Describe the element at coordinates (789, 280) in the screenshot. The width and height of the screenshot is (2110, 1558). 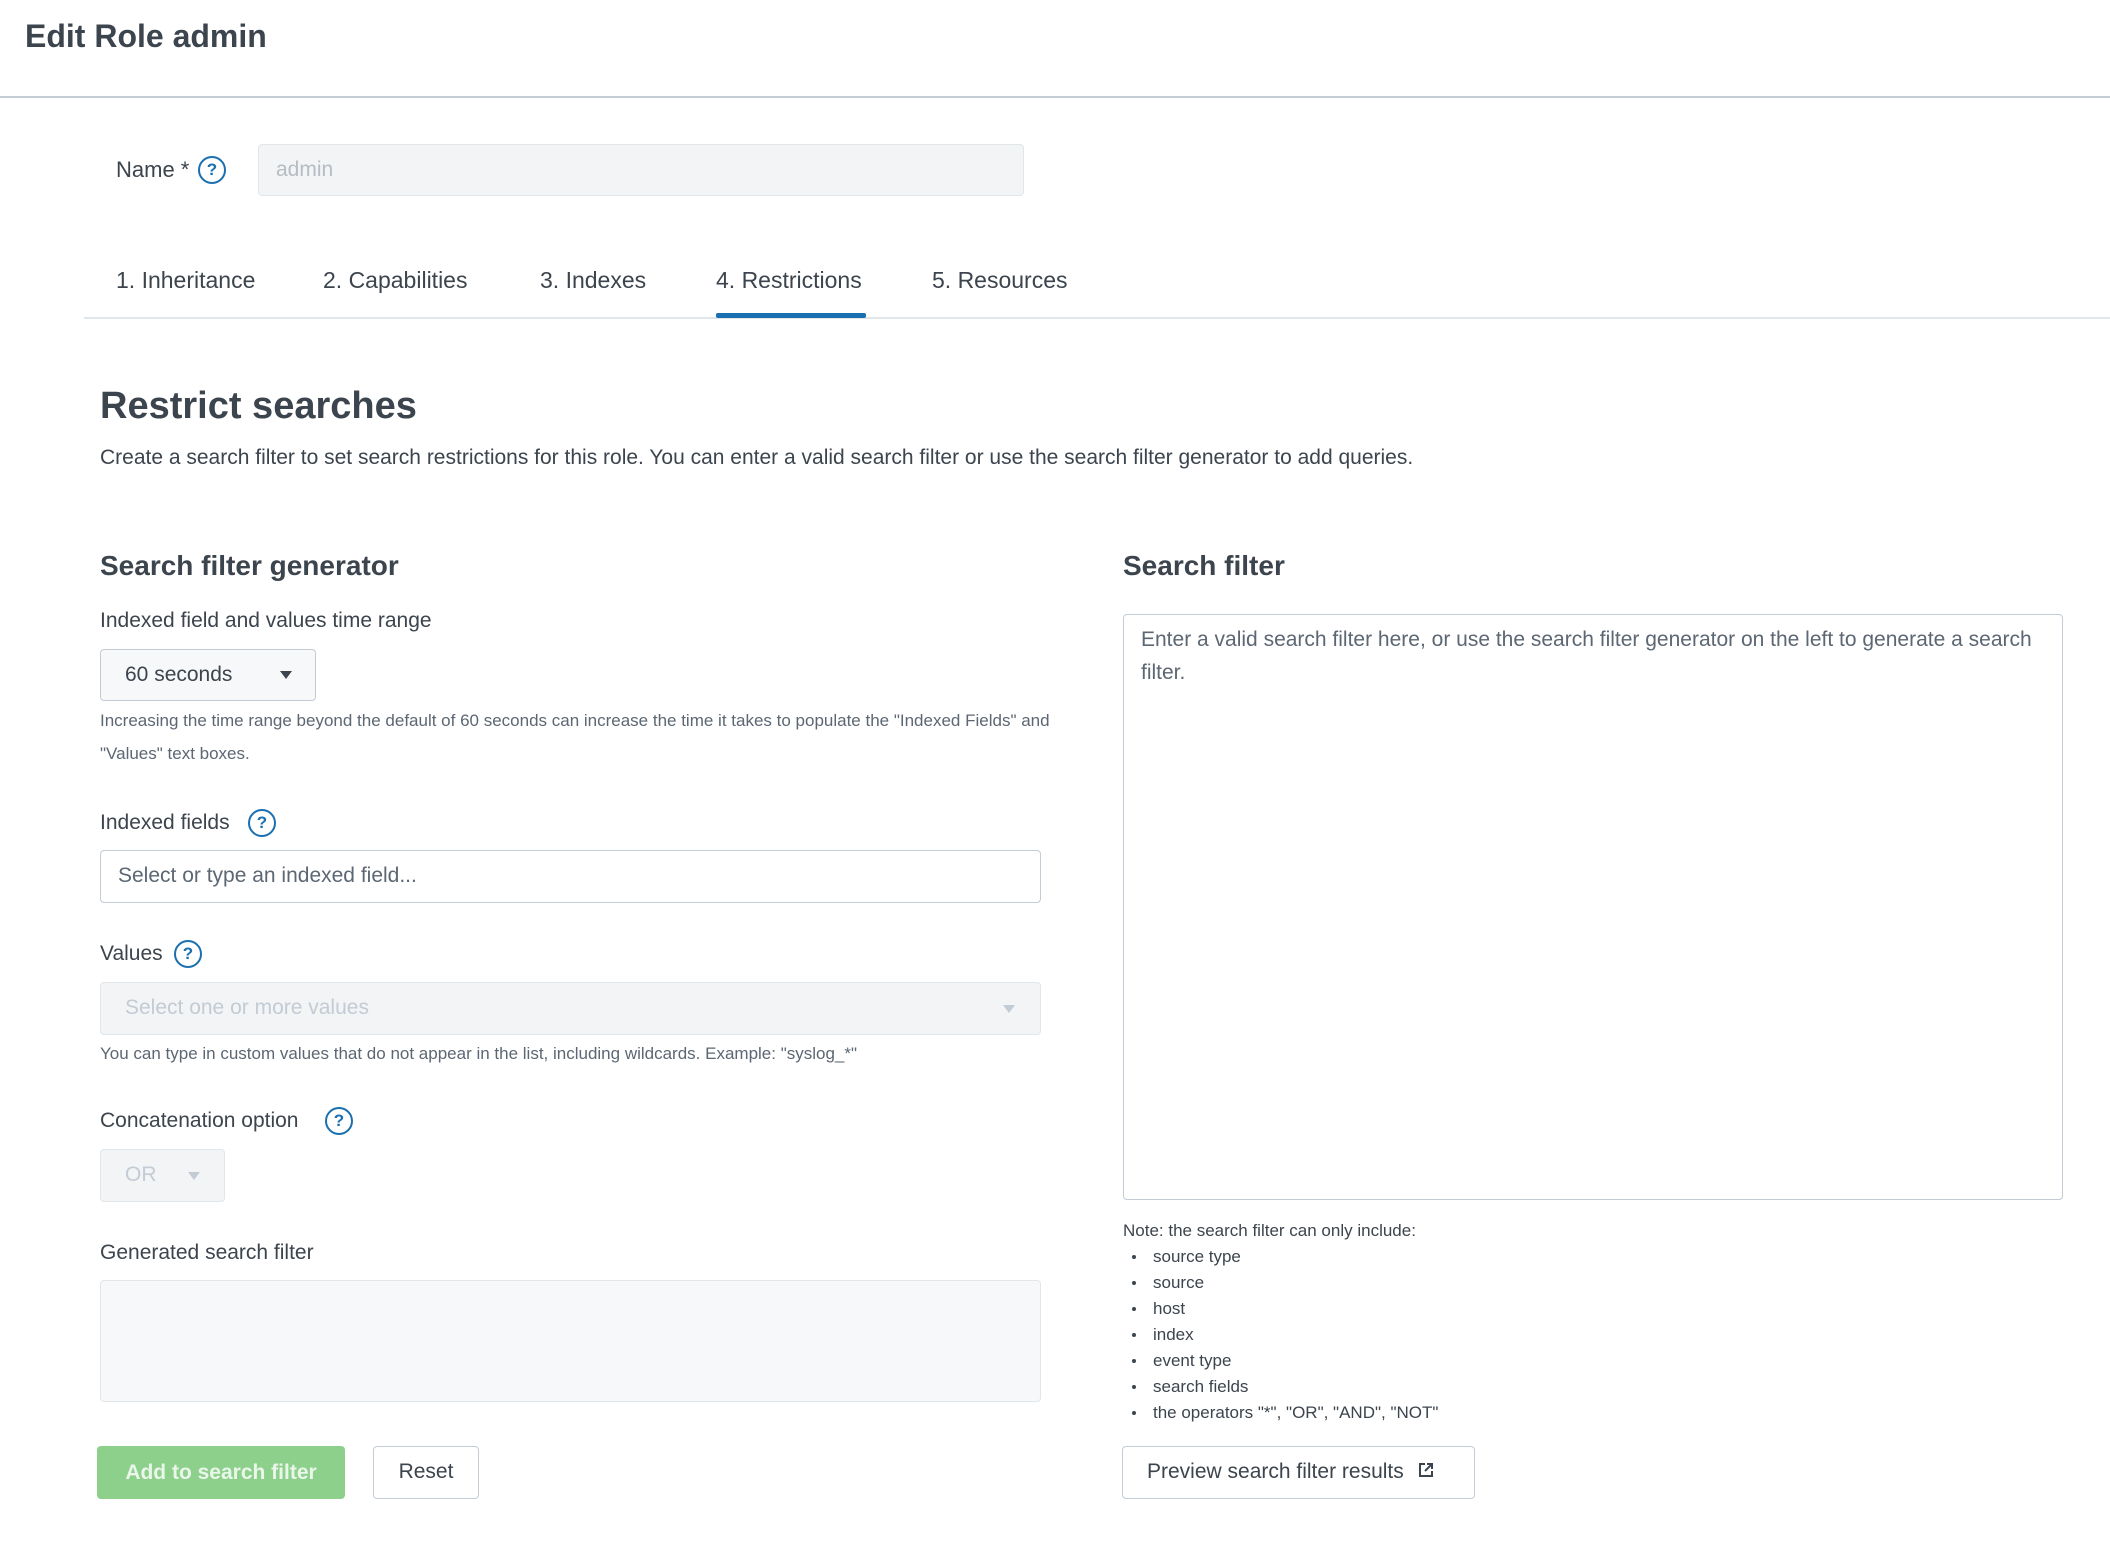
I see `tab-restrictions: 4. Restrictions` at that location.